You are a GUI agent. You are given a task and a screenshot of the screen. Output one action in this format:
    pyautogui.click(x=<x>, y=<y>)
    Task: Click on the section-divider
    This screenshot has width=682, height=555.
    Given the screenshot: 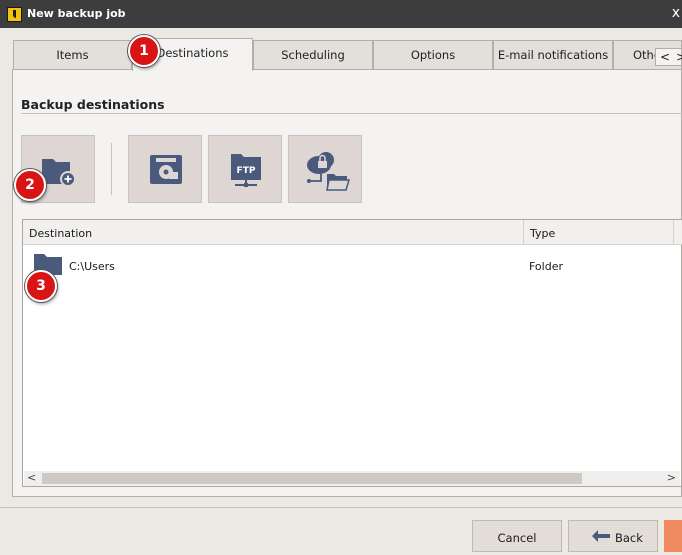 What is the action you would take?
    pyautogui.click(x=351, y=113)
    